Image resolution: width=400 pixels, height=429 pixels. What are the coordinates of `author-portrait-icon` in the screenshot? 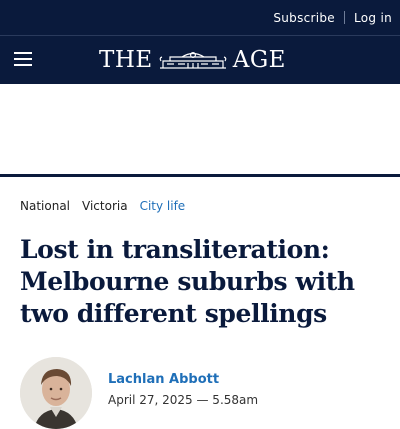 It's located at (56, 393).